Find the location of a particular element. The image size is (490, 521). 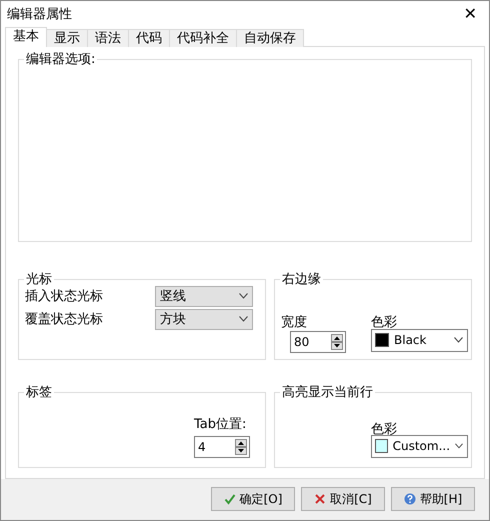

dropdown-value: 竖线 is located at coordinates (173, 297).